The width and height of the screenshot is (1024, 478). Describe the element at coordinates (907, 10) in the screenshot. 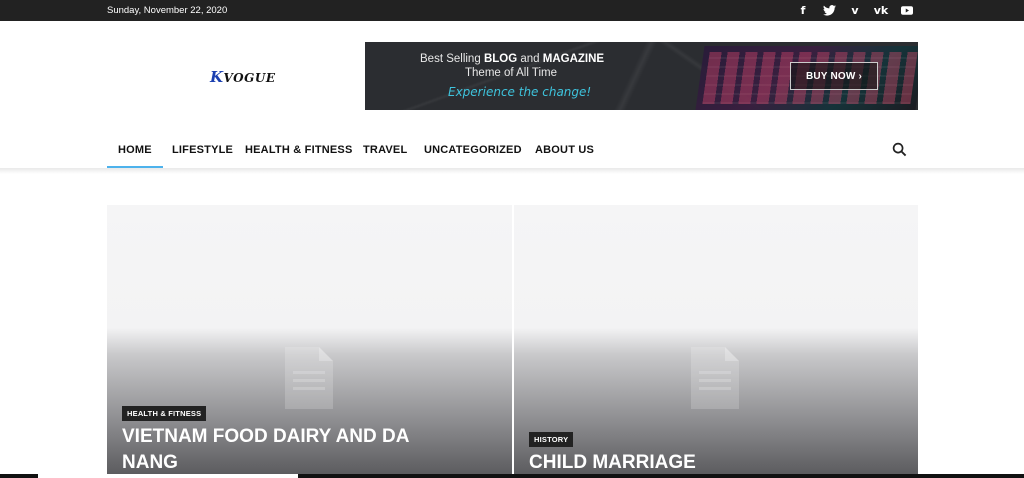

I see `youtube-icon` at that location.